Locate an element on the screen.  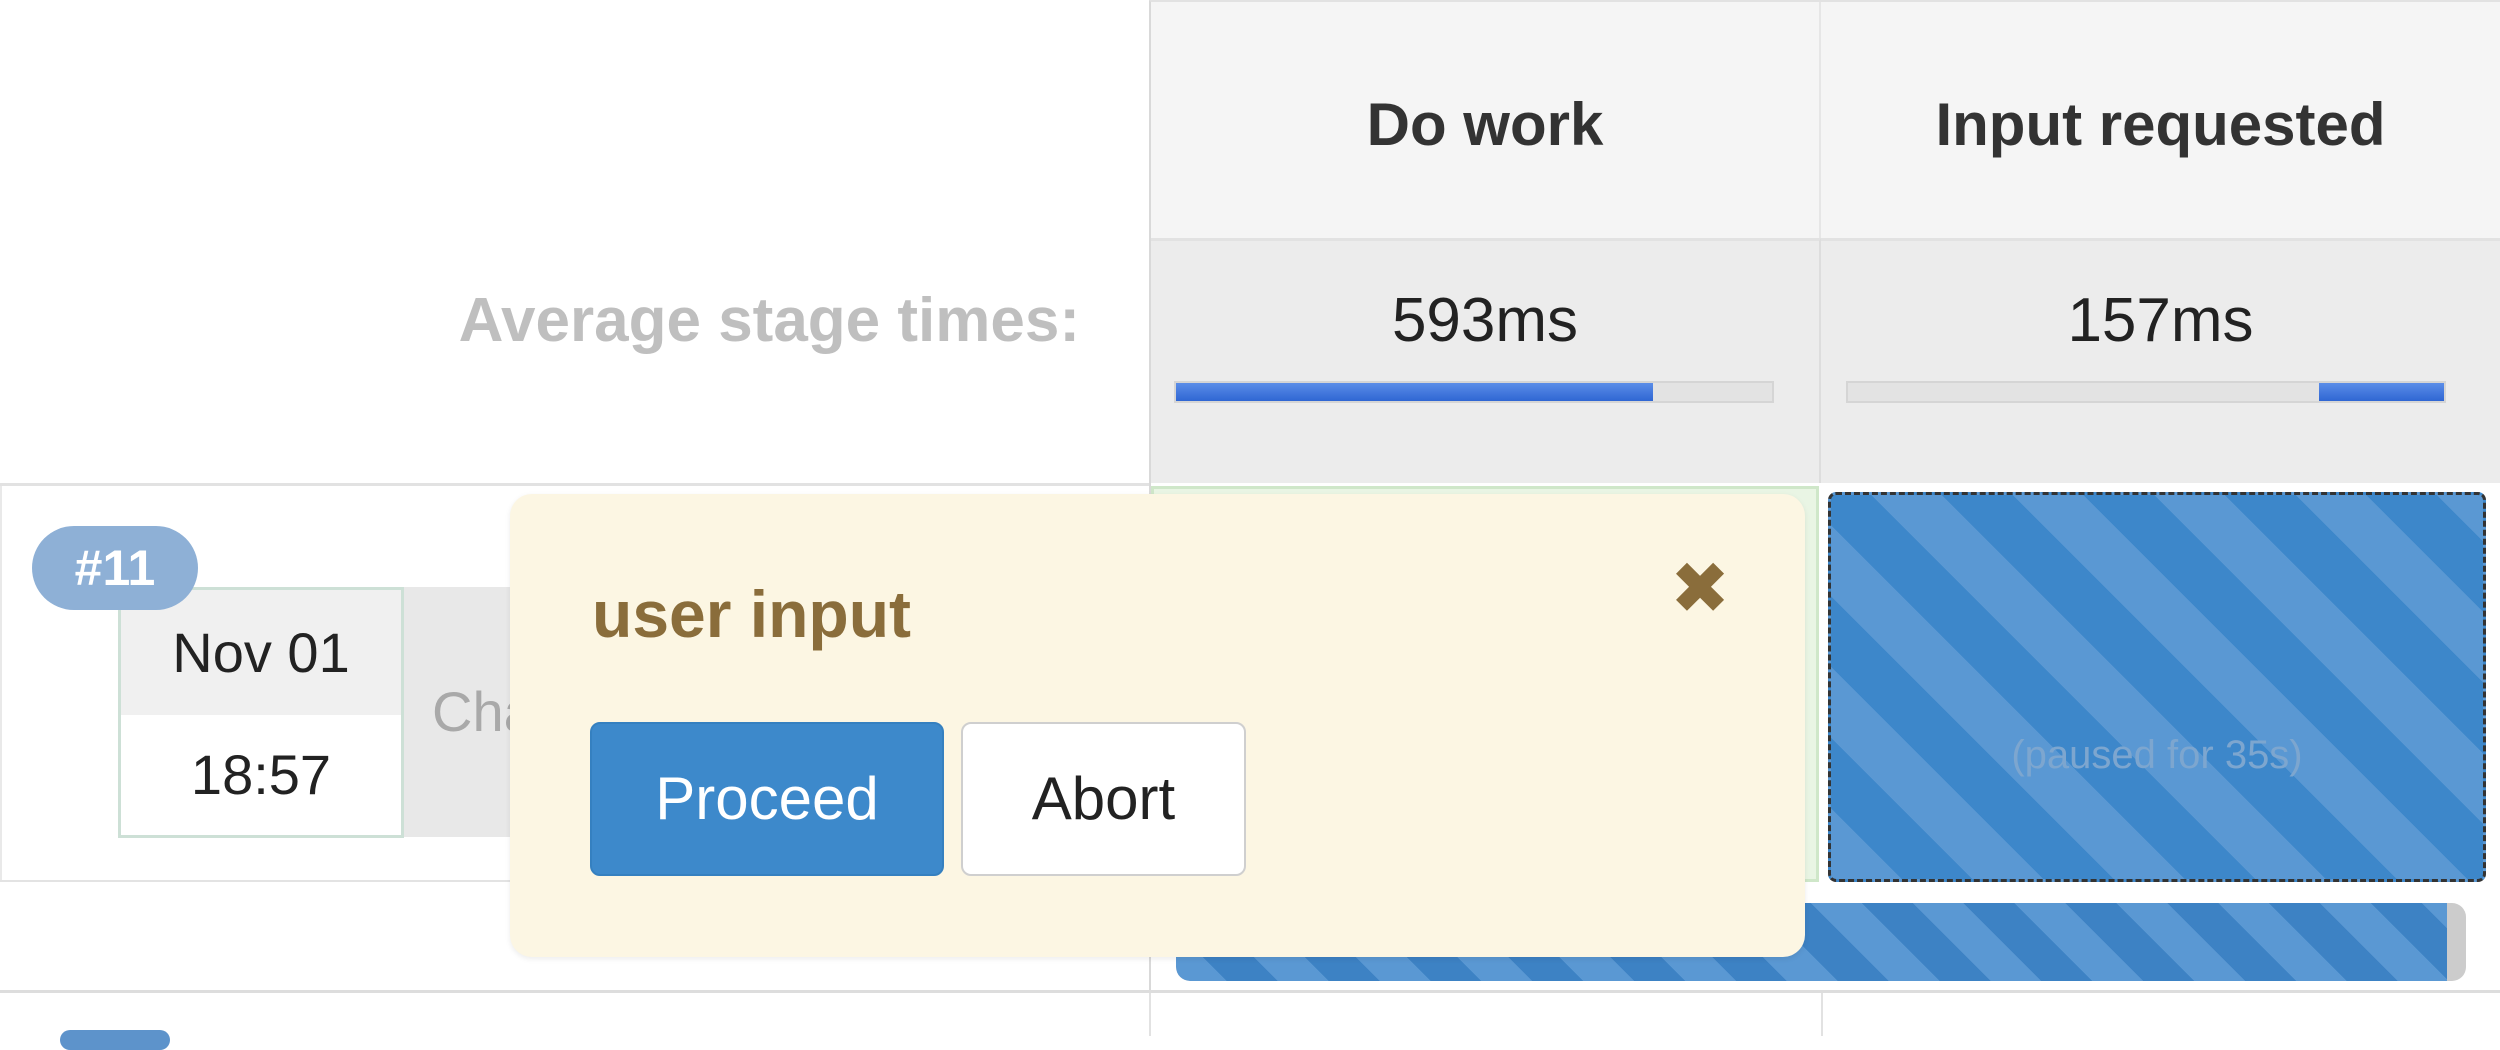
abort-button: Abort is located at coordinates (1103, 799).